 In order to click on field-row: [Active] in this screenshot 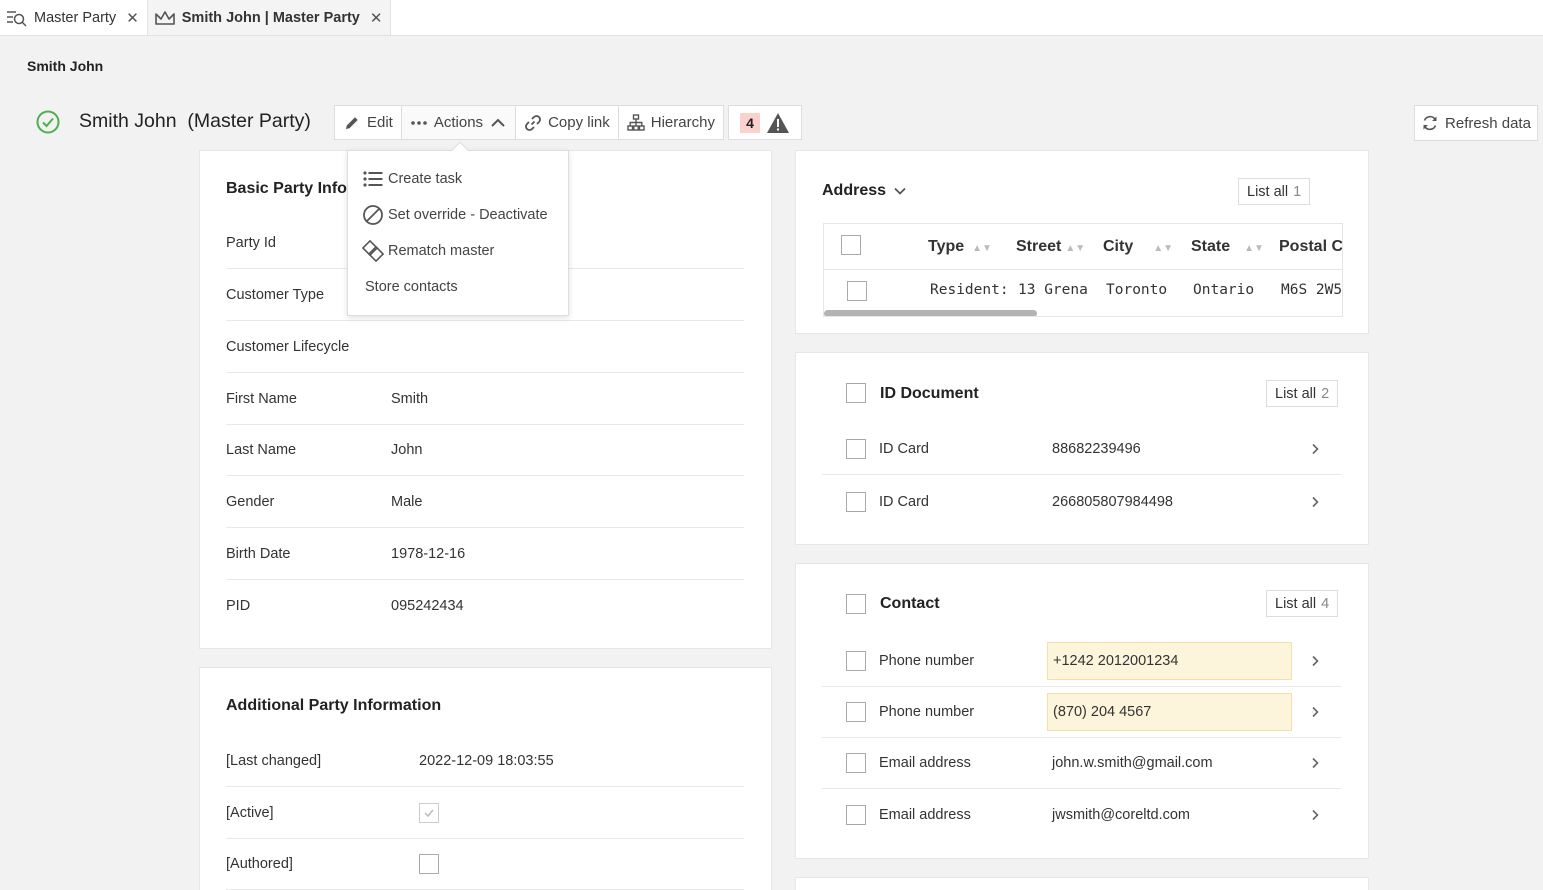, I will do `click(485, 813)`.